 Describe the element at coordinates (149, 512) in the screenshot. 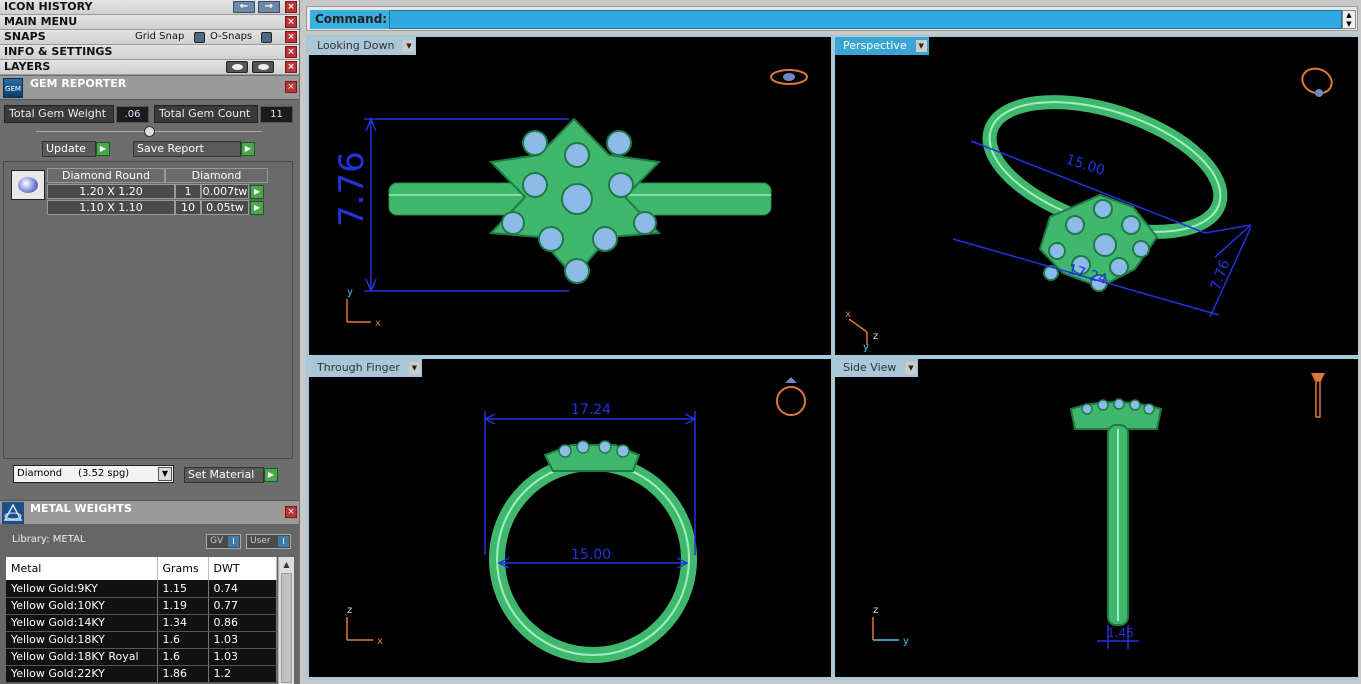

I see `metal-weights-header: METAL WEIGHTS ×` at that location.